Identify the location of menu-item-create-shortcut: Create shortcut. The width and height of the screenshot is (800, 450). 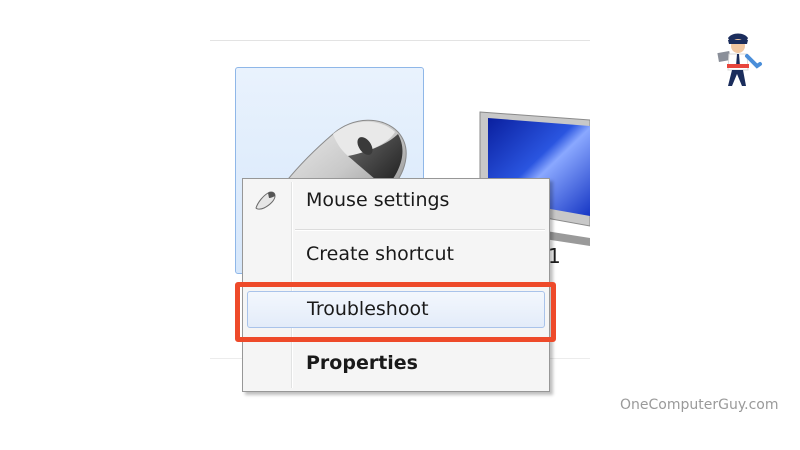
(395, 254).